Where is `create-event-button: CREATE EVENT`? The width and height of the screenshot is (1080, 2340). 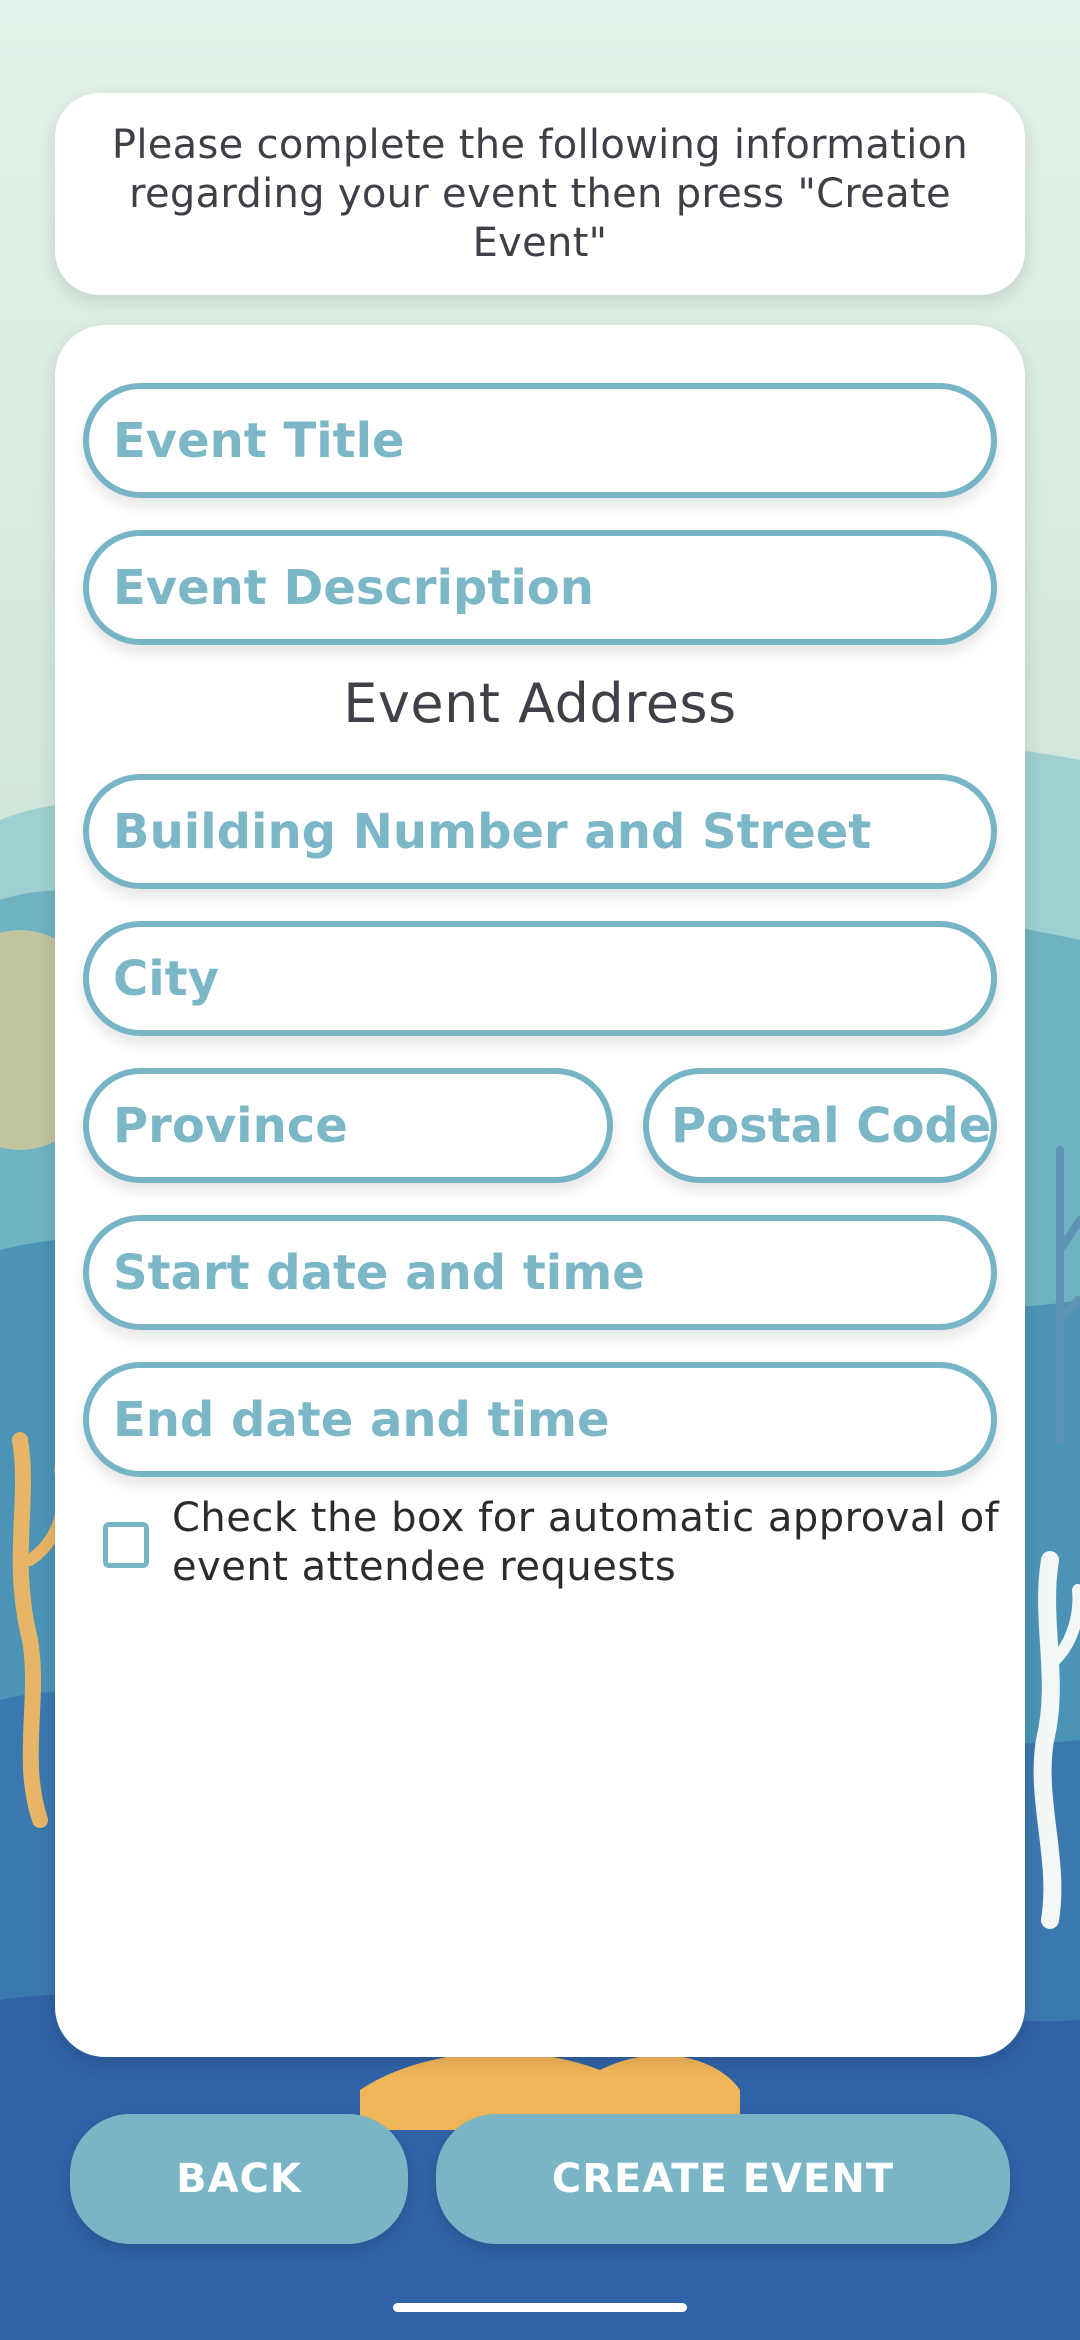
create-event-button: CREATE EVENT is located at coordinates (723, 2179).